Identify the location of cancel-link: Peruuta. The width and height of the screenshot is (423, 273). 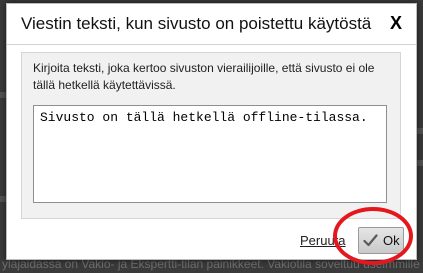
(323, 240).